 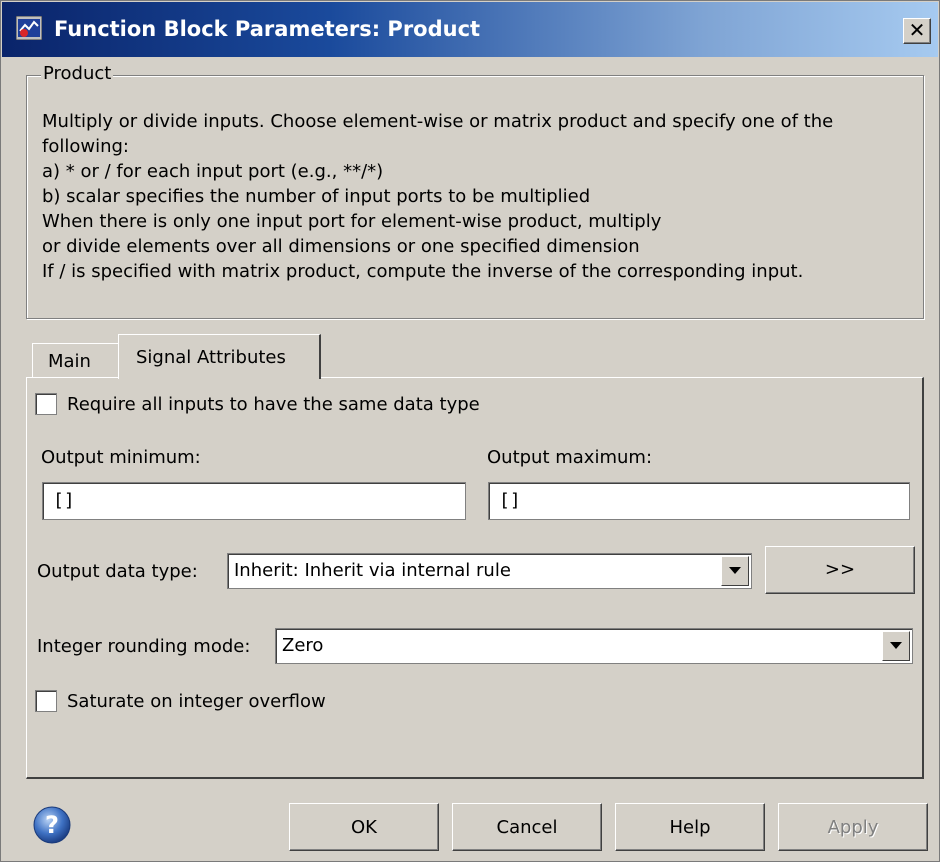 I want to click on output-data-type-label: Output data type:, so click(x=117, y=571).